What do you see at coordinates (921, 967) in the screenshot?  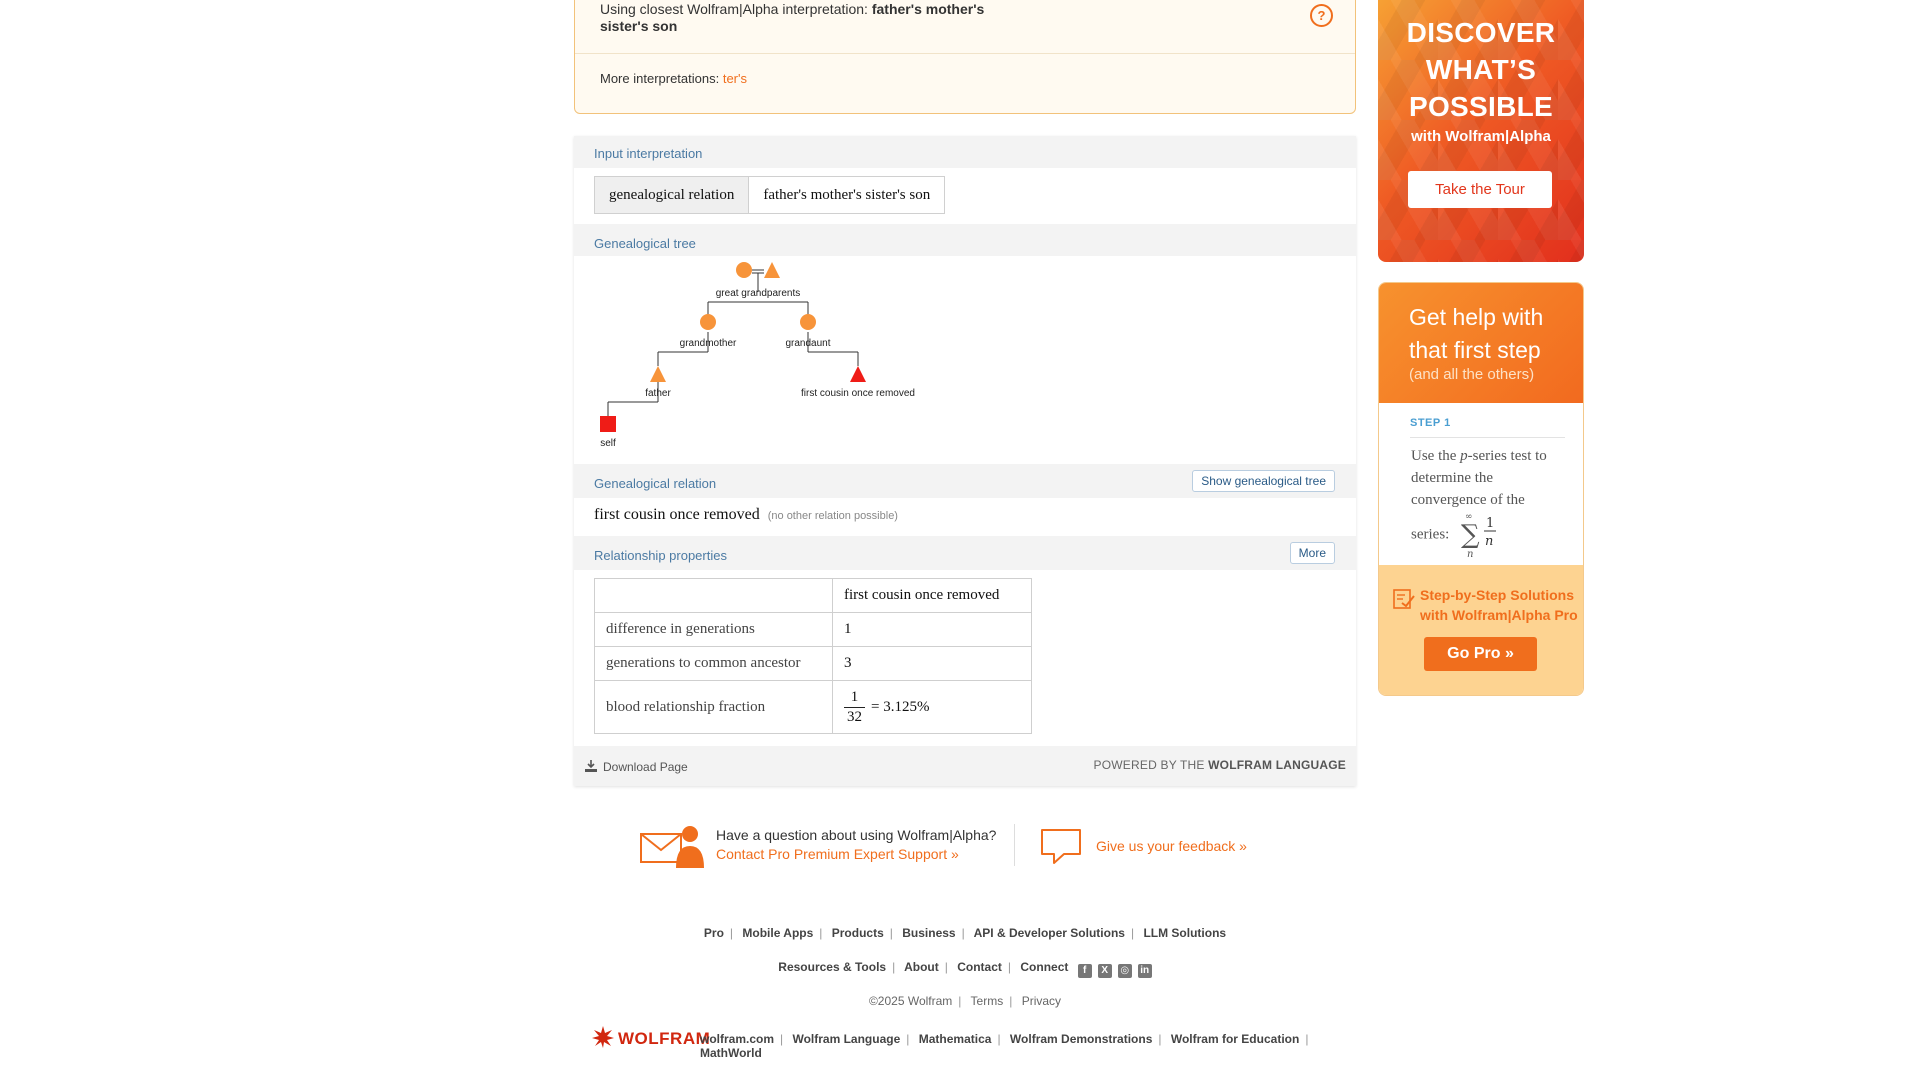 I see `footer-link-about: About` at bounding box center [921, 967].